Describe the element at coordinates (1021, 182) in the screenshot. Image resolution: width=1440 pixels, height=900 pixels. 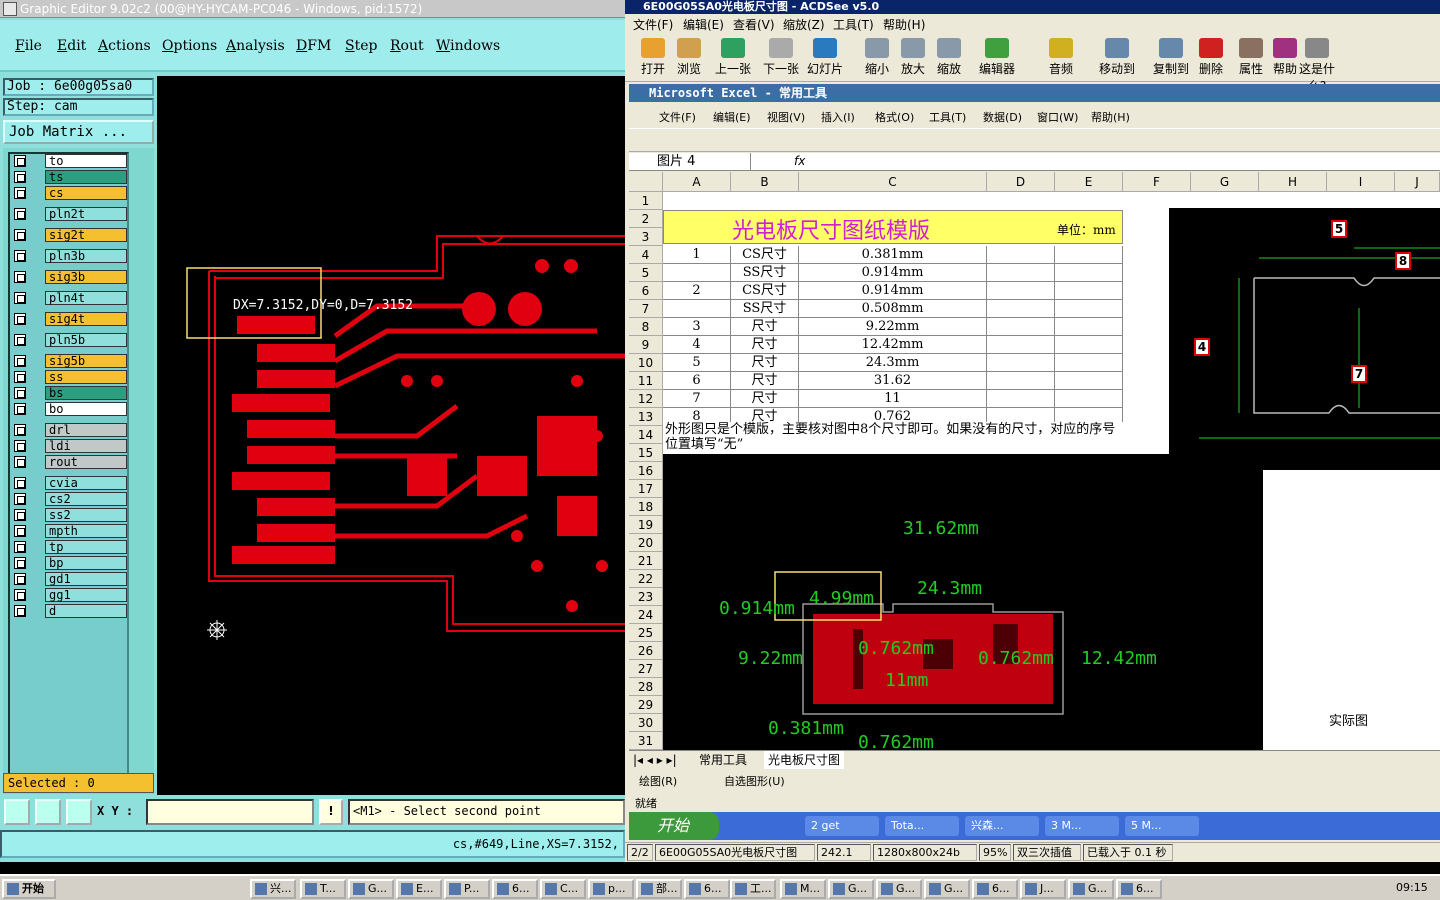
I see `col-header-d: D` at that location.